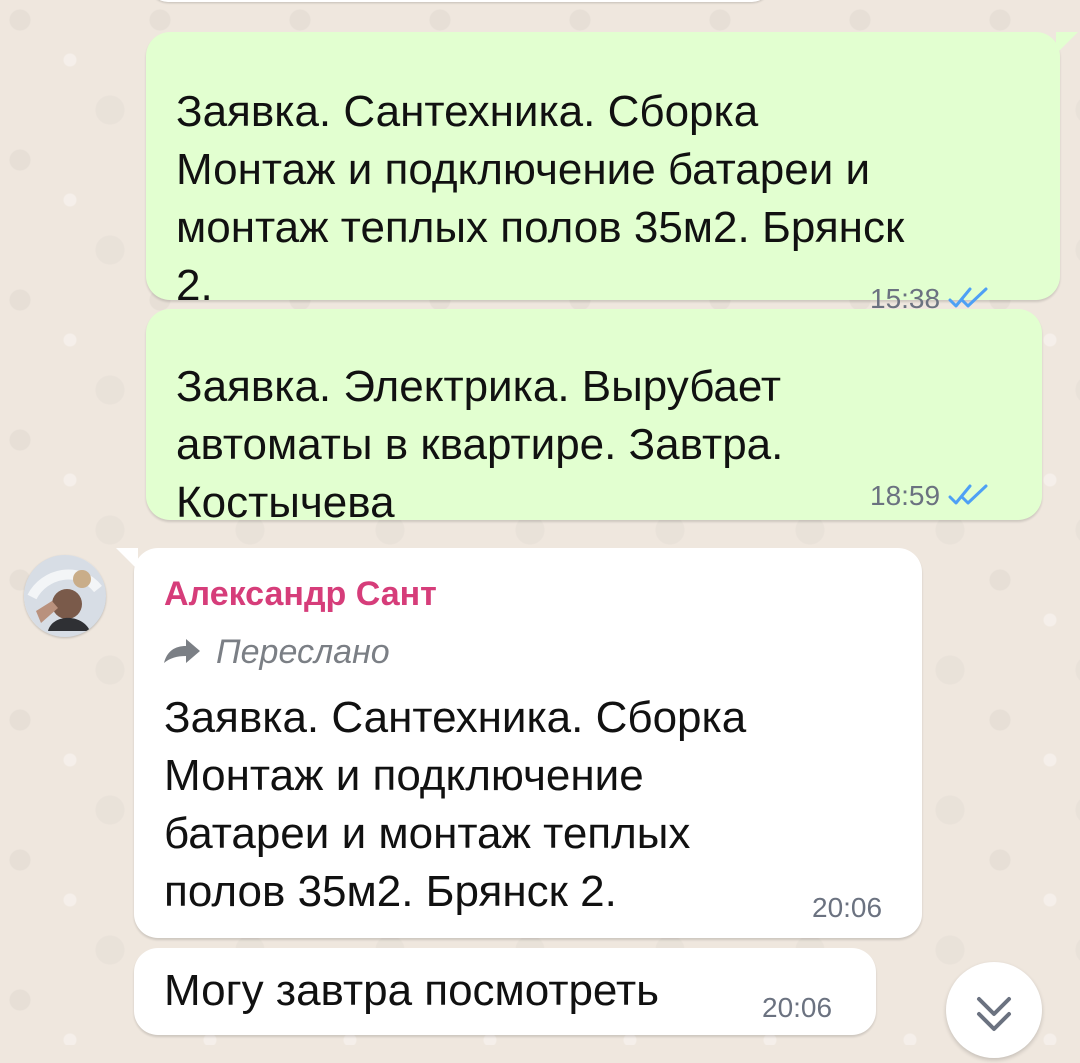 Image resolution: width=1080 pixels, height=1063 pixels. Describe the element at coordinates (182, 651) in the screenshot. I see `forward-arrow-icon` at that location.